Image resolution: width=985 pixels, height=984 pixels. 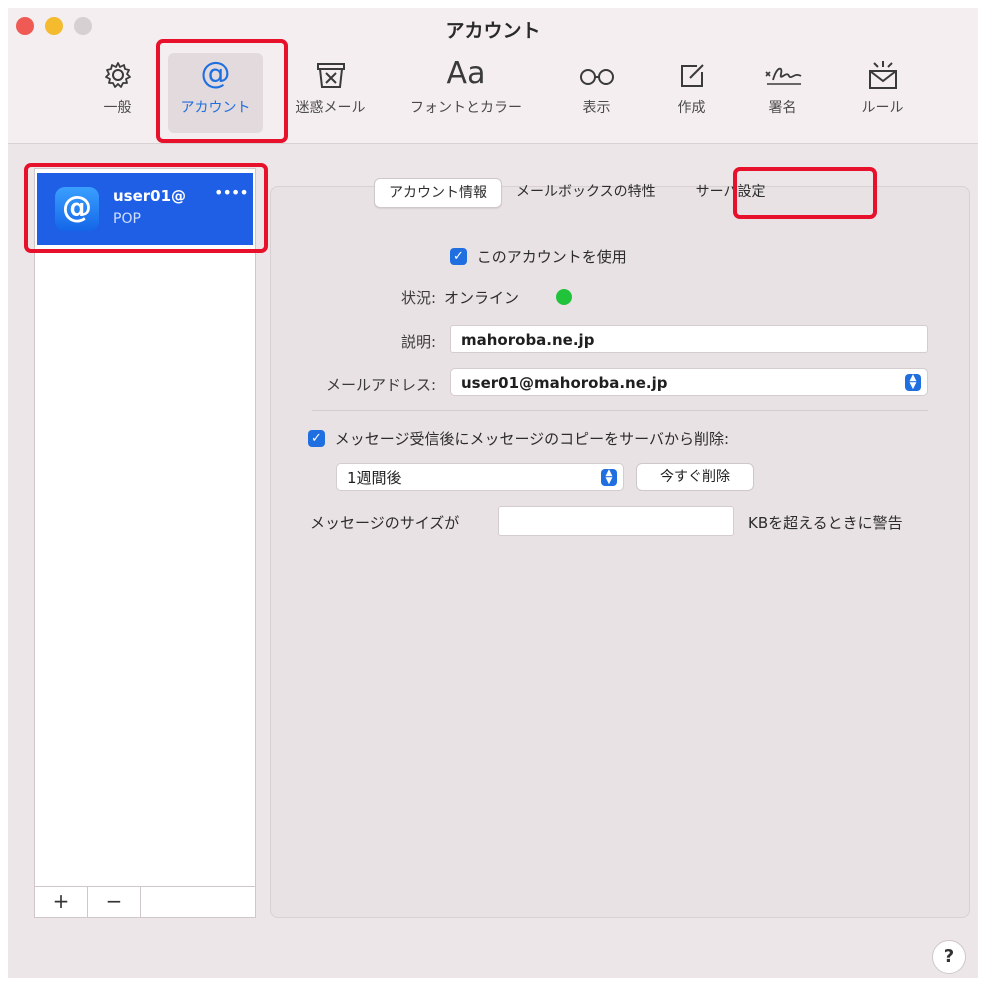 I want to click on enable-account-label: このアカウントを使用, so click(x=551, y=257).